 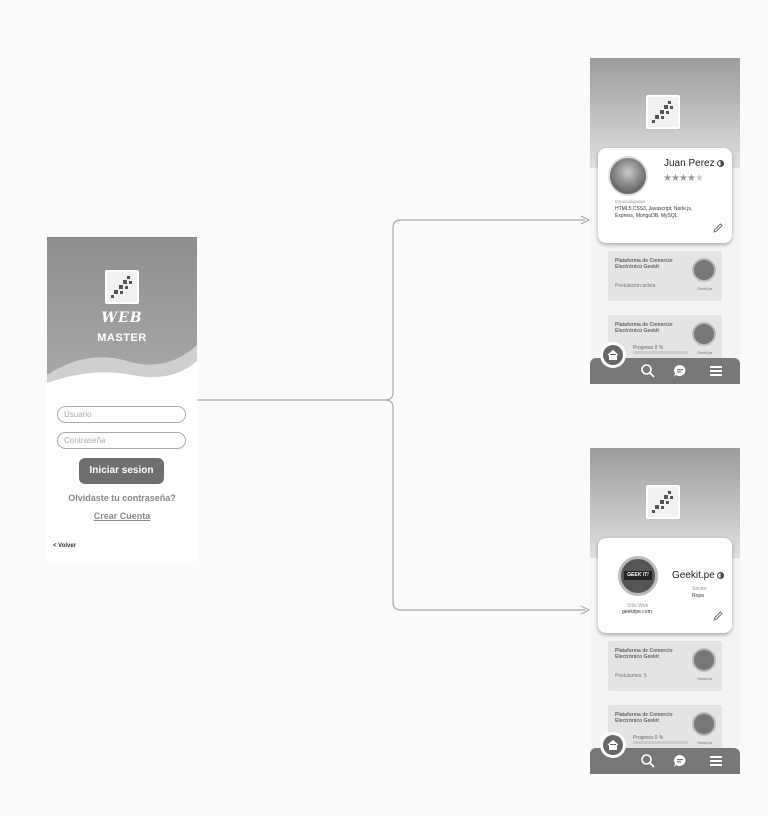 What do you see at coordinates (64, 546) in the screenshot?
I see `back-link: < Volver` at bounding box center [64, 546].